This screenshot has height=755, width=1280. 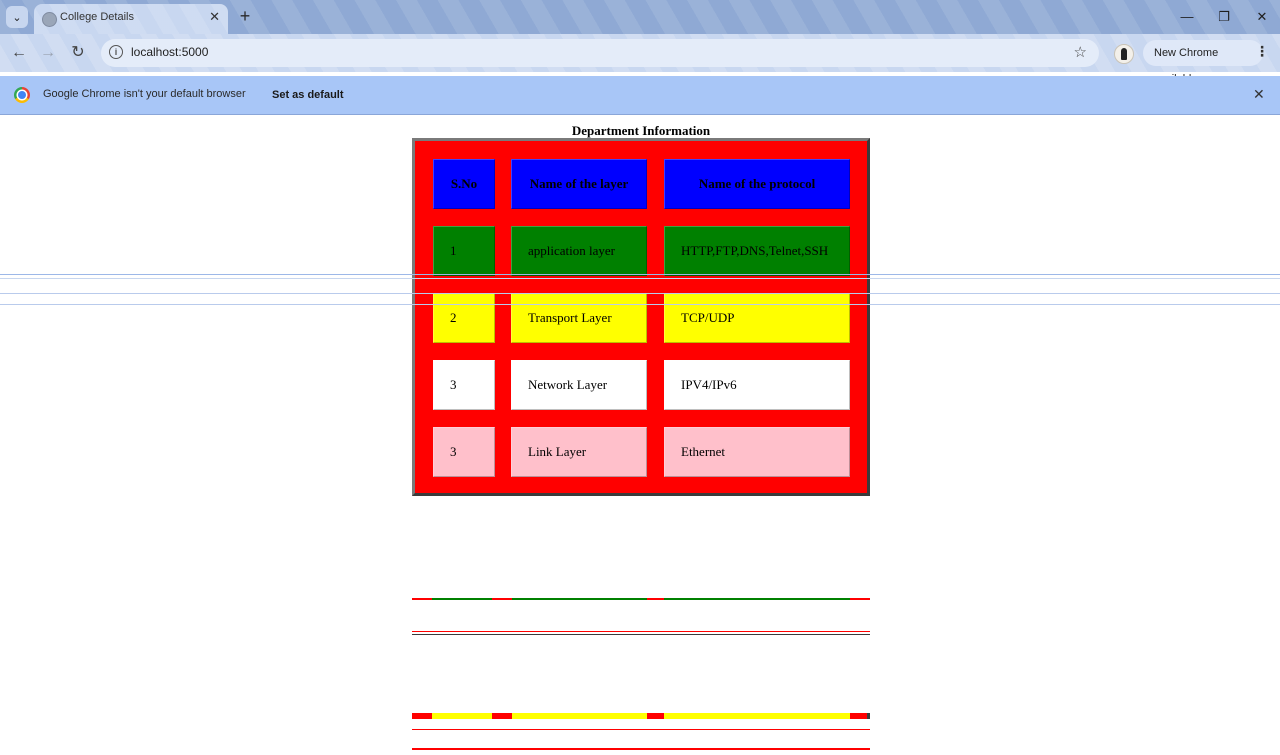 I want to click on table-cell: 1, so click(x=464, y=251).